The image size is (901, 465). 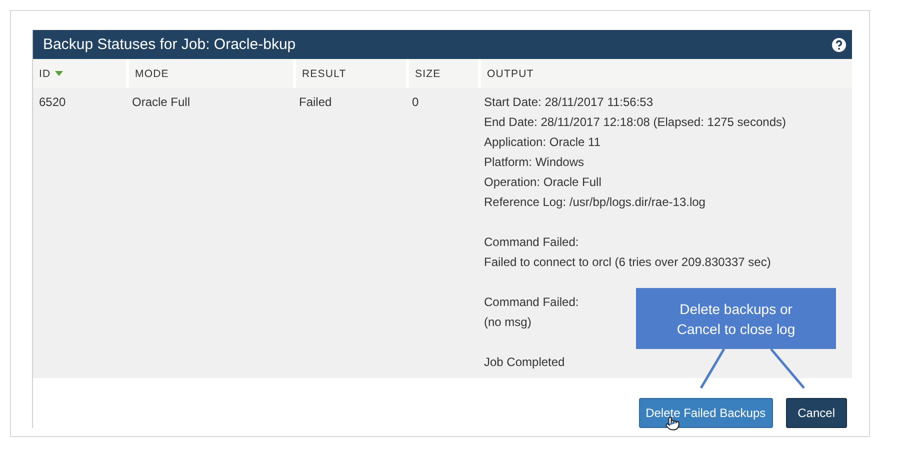 I want to click on table-cell: 0, so click(x=442, y=233).